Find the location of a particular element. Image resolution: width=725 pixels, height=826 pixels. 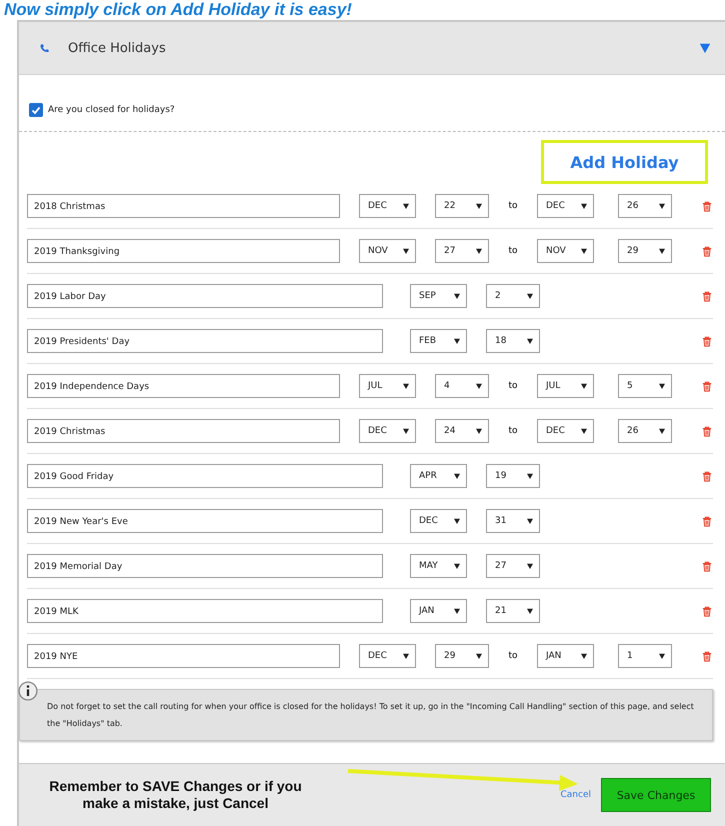

name-field: 2019 NYE is located at coordinates (183, 656).